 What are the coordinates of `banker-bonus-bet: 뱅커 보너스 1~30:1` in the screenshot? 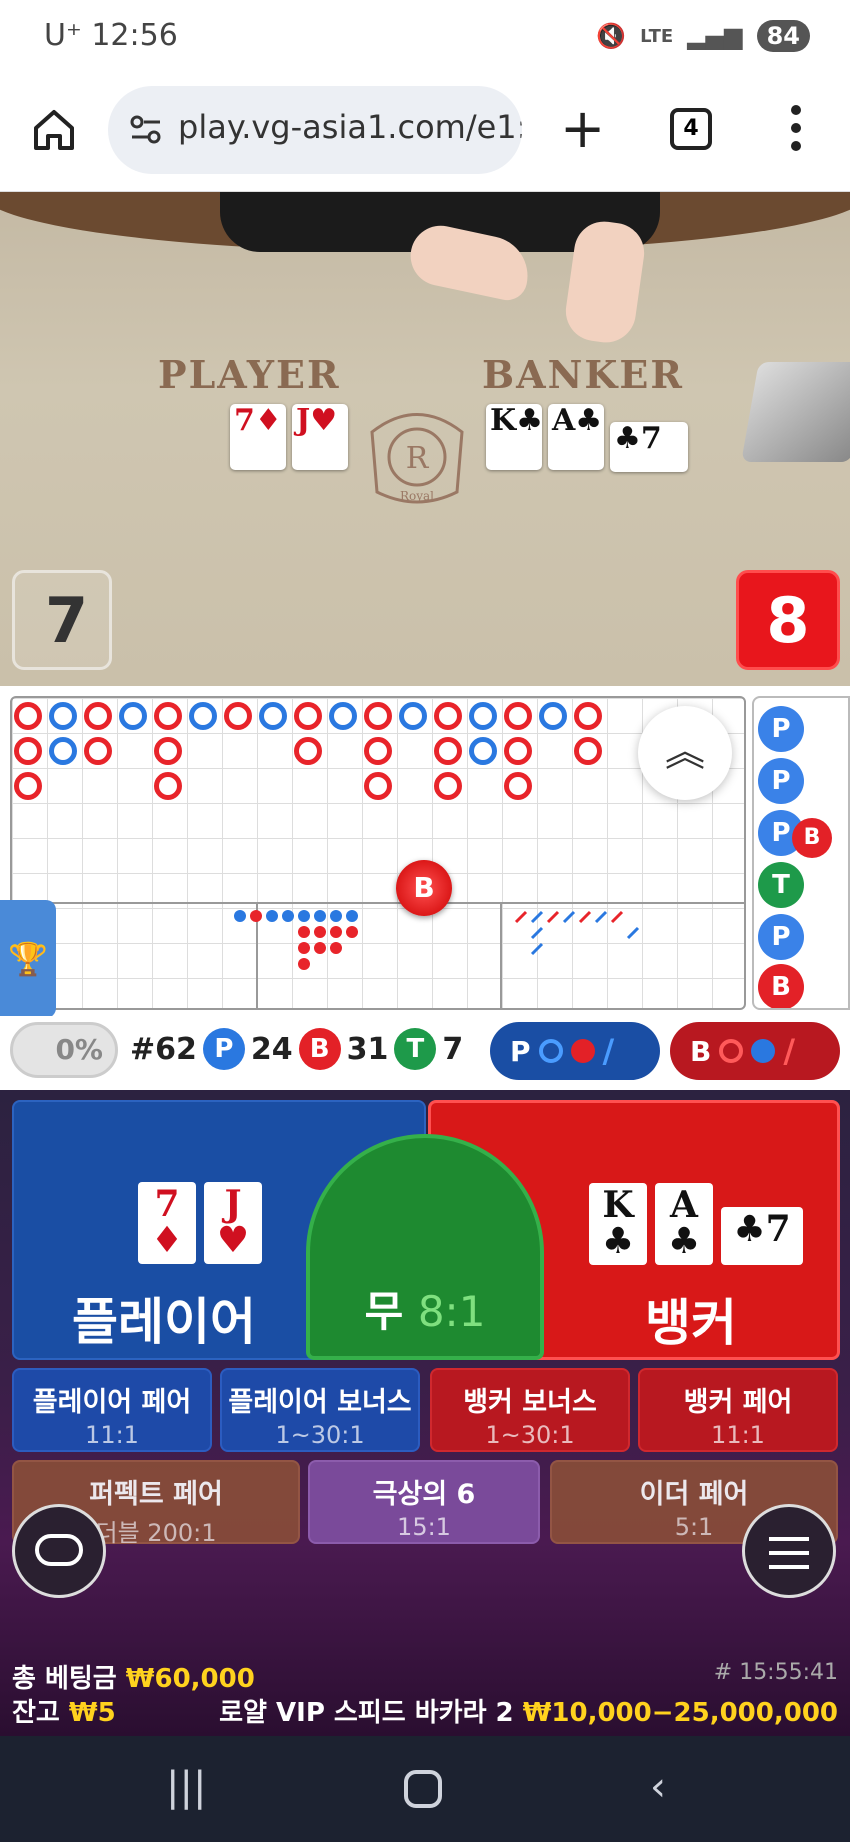 It's located at (530, 1410).